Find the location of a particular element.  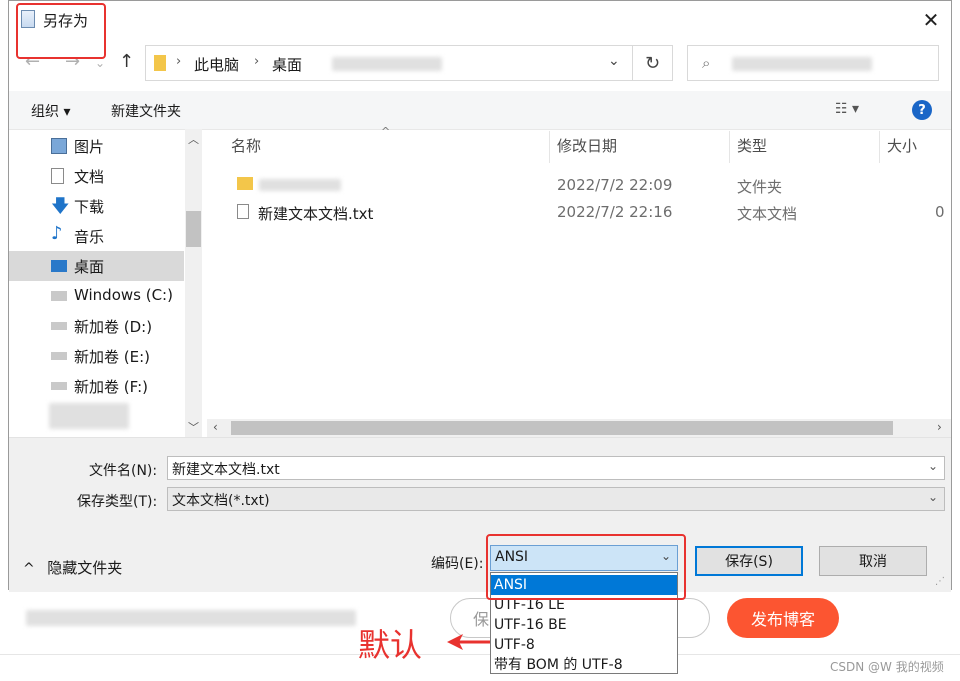

column-date-modified: 修改日期 is located at coordinates (587, 150).